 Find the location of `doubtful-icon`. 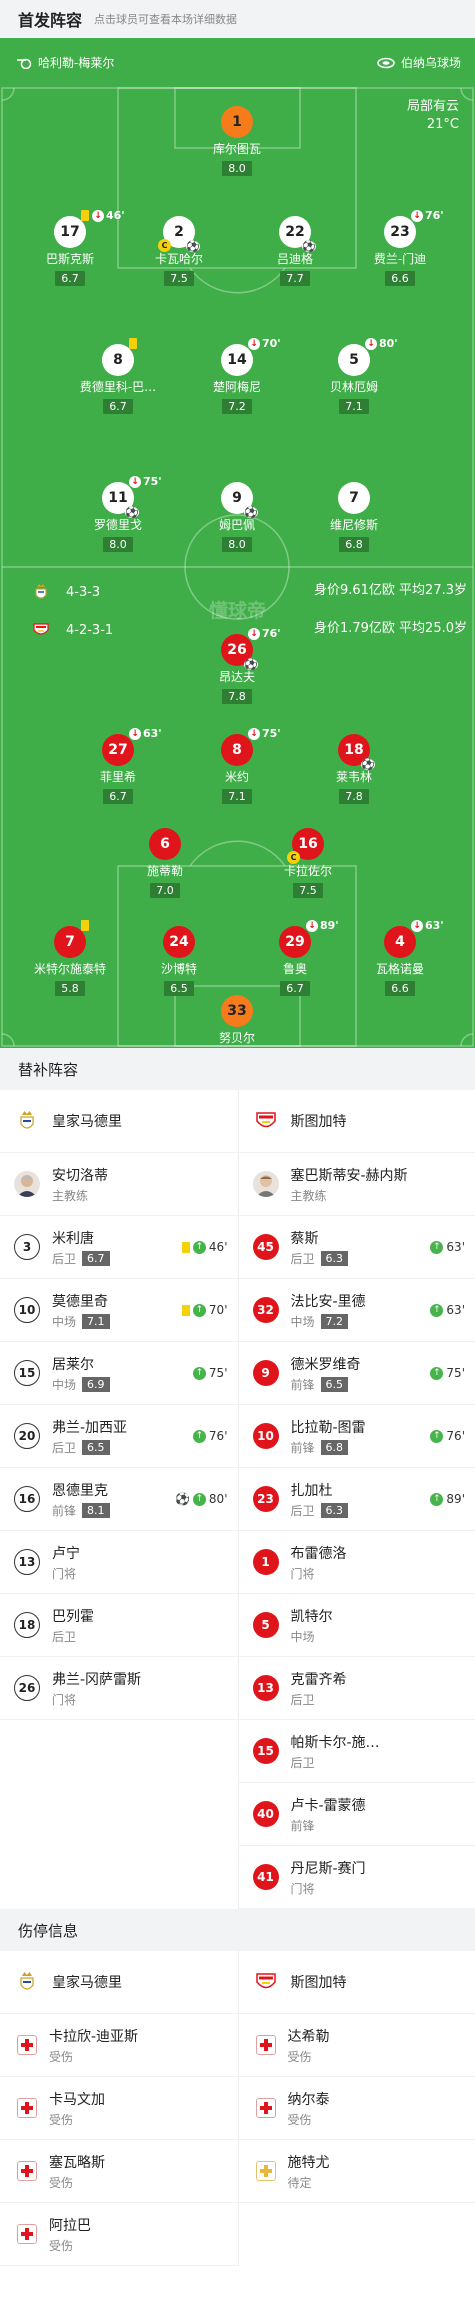

doubtful-icon is located at coordinates (265, 2171).